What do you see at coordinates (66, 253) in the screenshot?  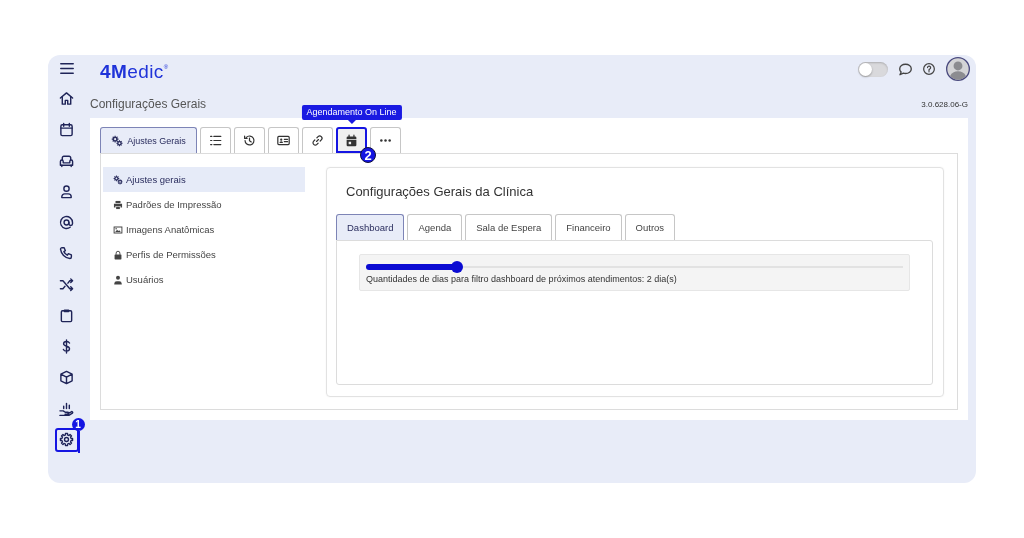 I see `phone-icon` at bounding box center [66, 253].